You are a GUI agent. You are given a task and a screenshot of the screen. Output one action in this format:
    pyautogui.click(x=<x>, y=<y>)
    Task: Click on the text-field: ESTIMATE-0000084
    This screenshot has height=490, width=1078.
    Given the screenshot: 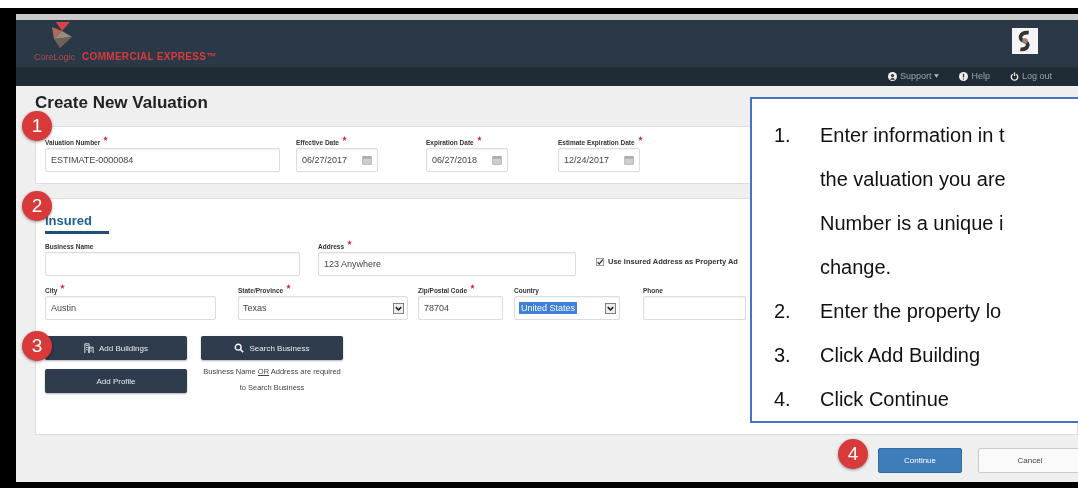 What is the action you would take?
    pyautogui.click(x=162, y=160)
    